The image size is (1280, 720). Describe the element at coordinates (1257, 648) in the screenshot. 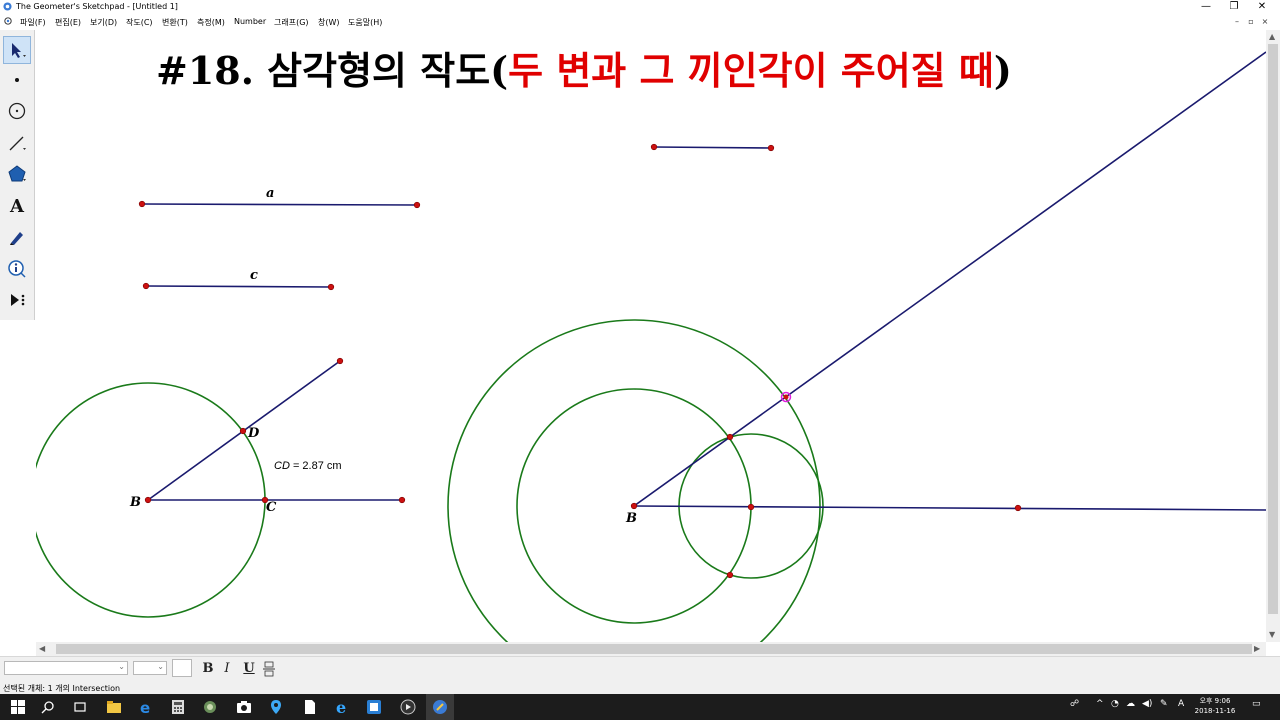

I see `scroll-right-arrow-icon: ▶` at that location.